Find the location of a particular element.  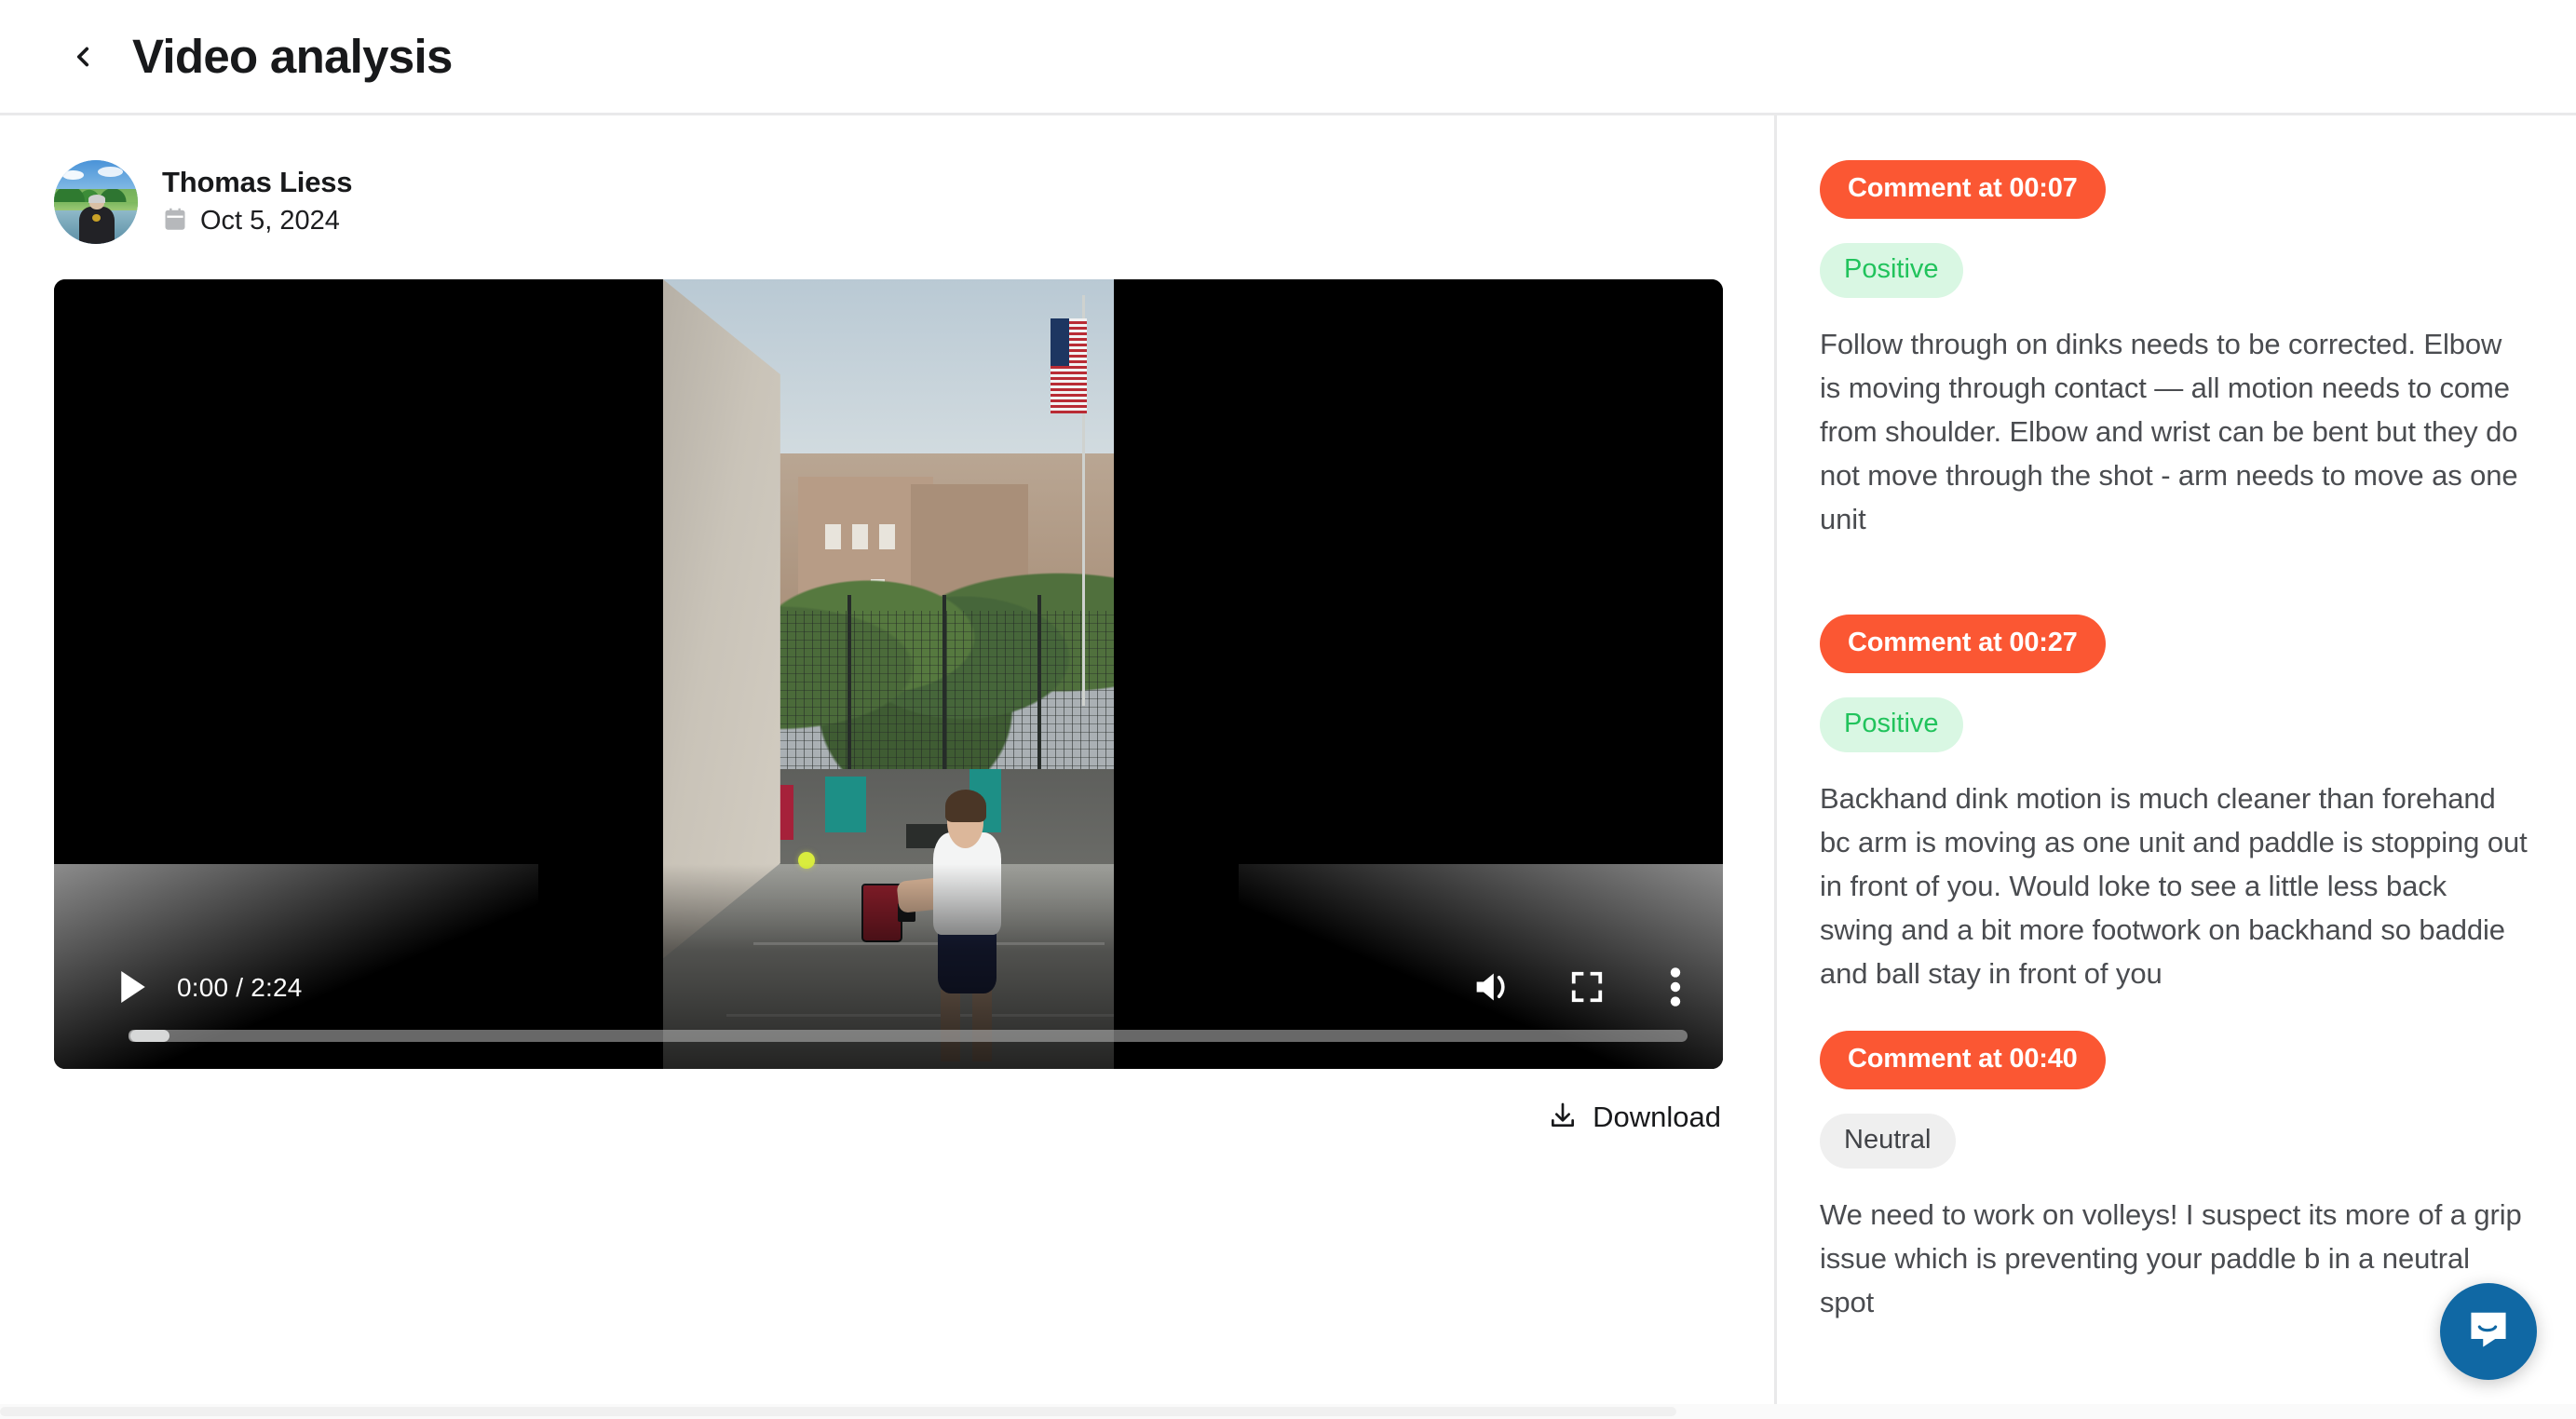

download-button: Download is located at coordinates (1634, 1117).